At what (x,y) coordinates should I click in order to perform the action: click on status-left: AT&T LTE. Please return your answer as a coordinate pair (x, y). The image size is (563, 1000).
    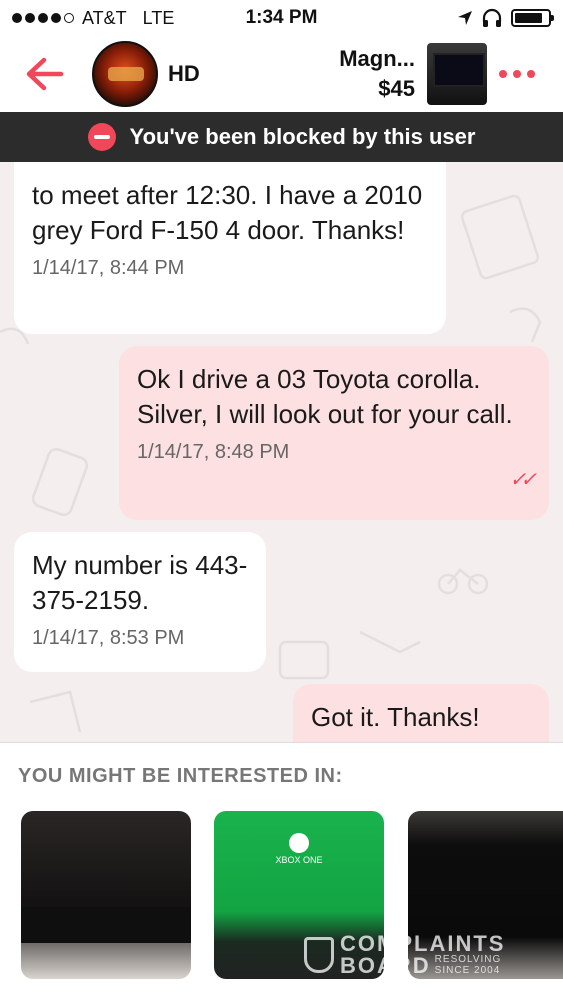
    Looking at the image, I should click on (93, 18).